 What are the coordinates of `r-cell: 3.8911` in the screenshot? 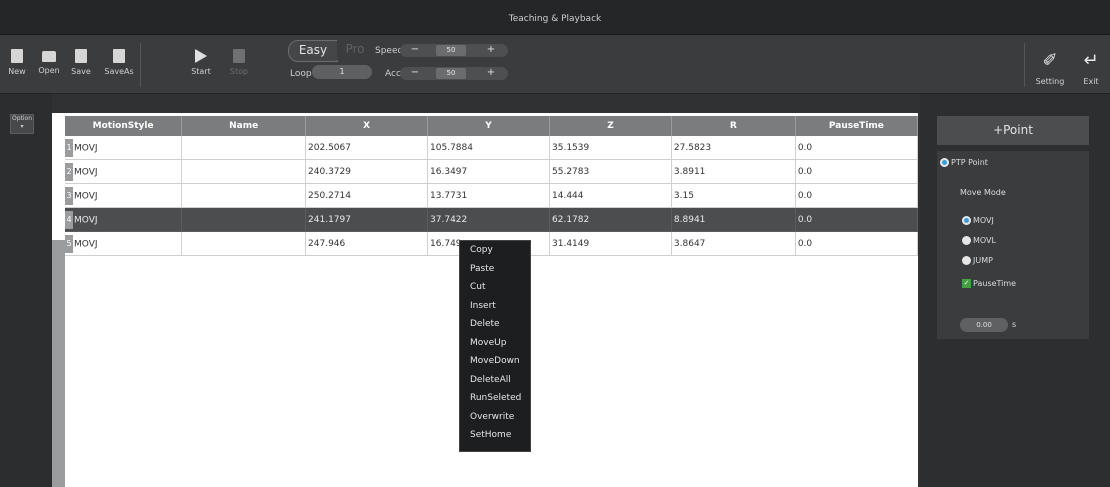 It's located at (733, 171).